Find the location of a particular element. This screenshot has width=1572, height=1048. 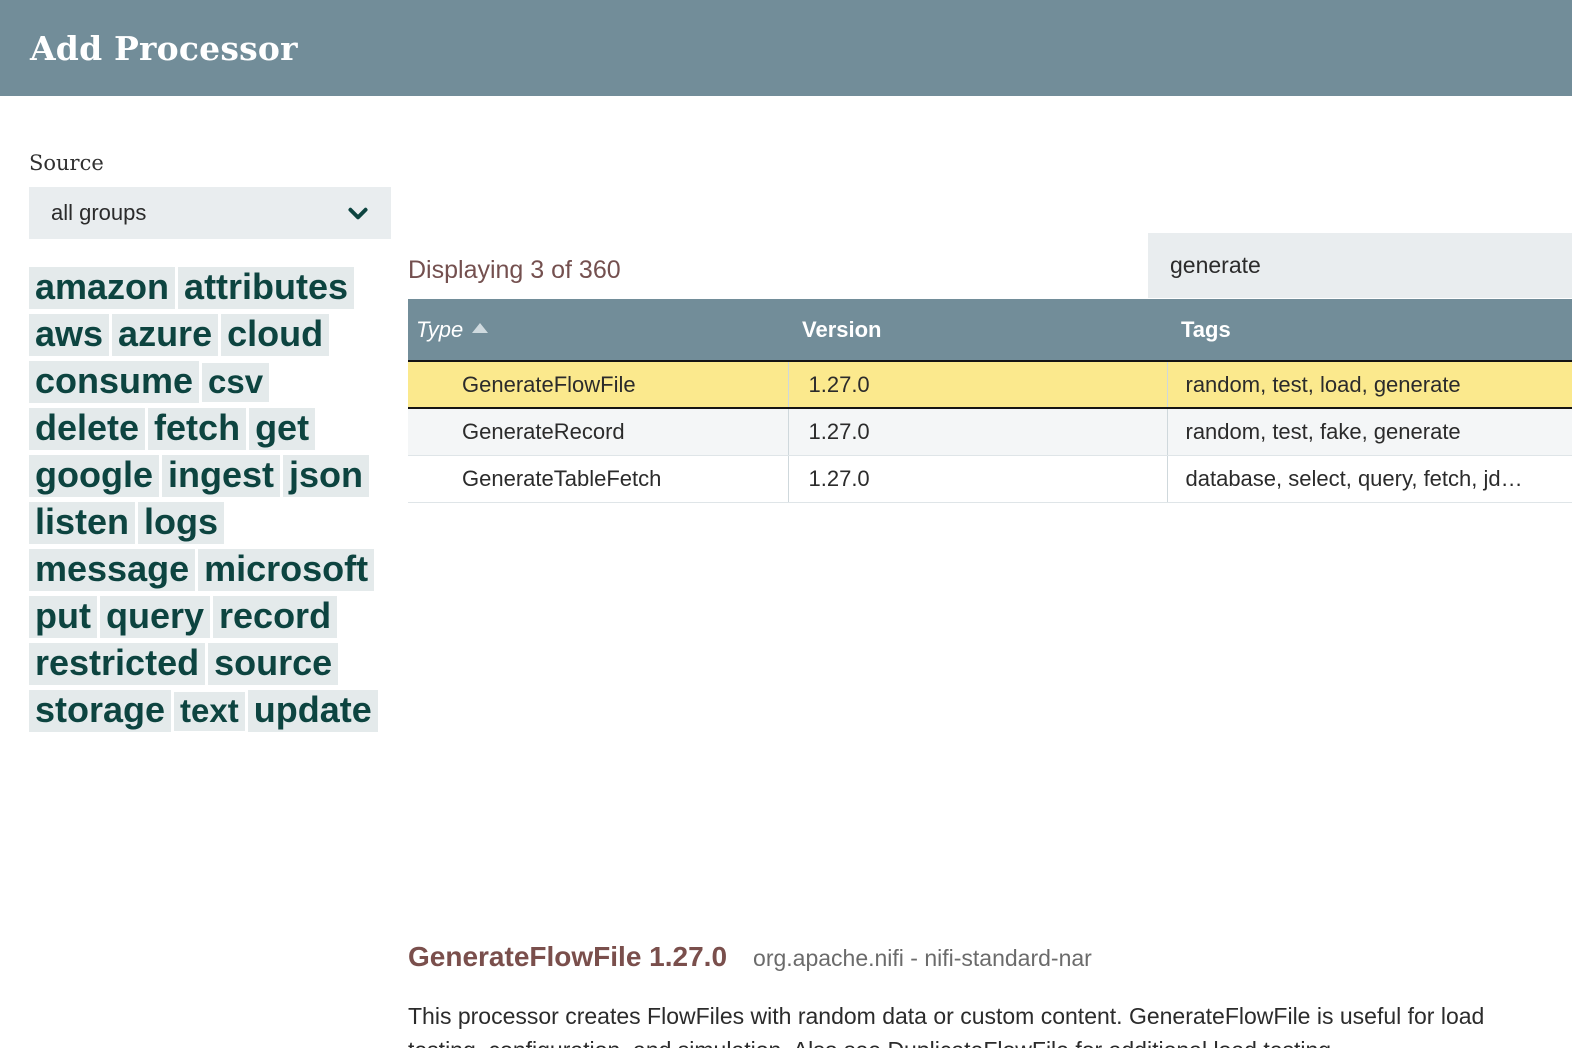

tag-listen: listen is located at coordinates (82, 523).